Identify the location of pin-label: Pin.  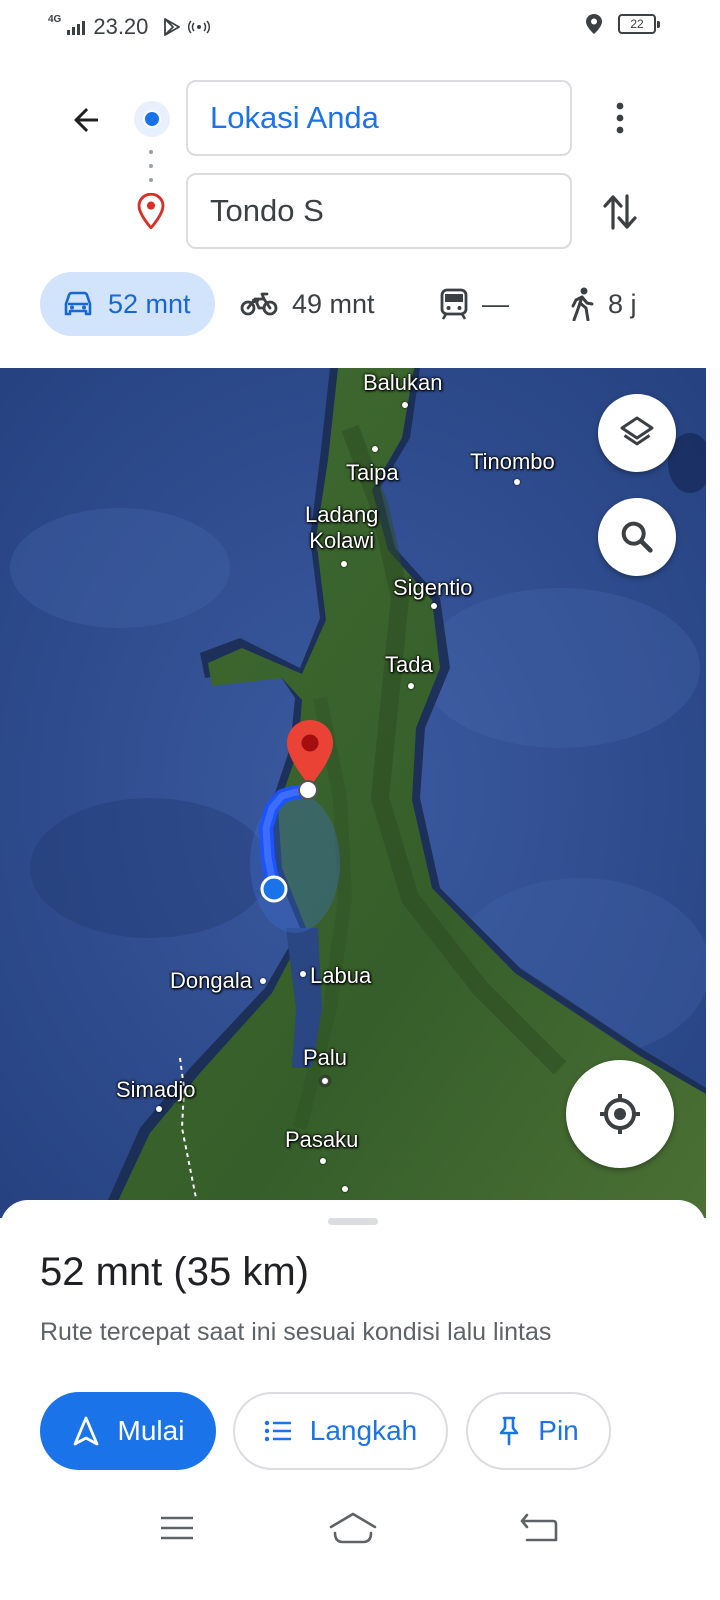
(558, 1430).